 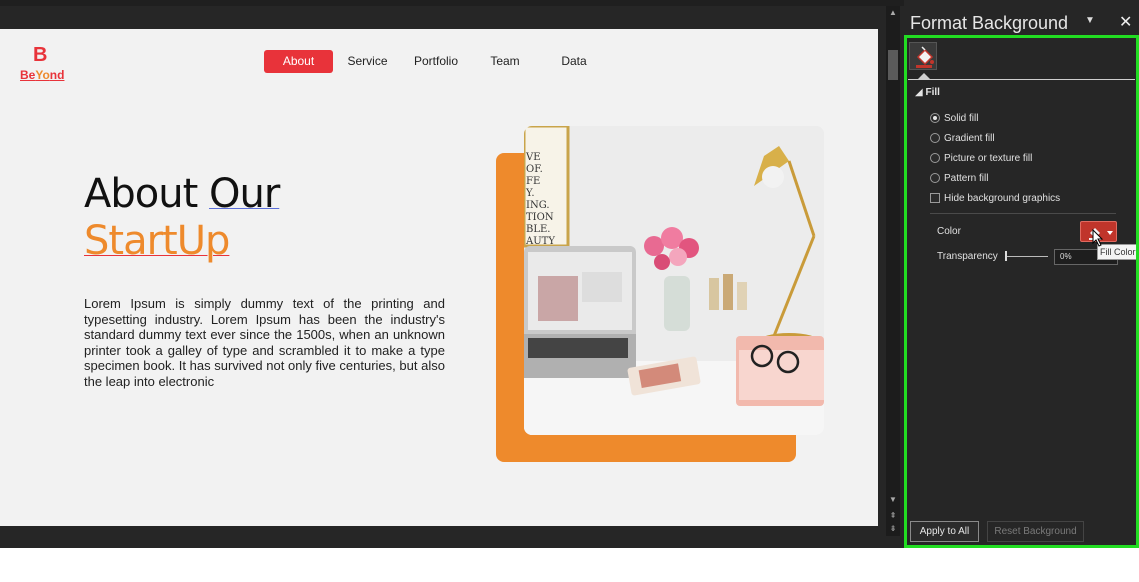 What do you see at coordinates (157, 241) in the screenshot?
I see `heading-line-2: StartUp` at bounding box center [157, 241].